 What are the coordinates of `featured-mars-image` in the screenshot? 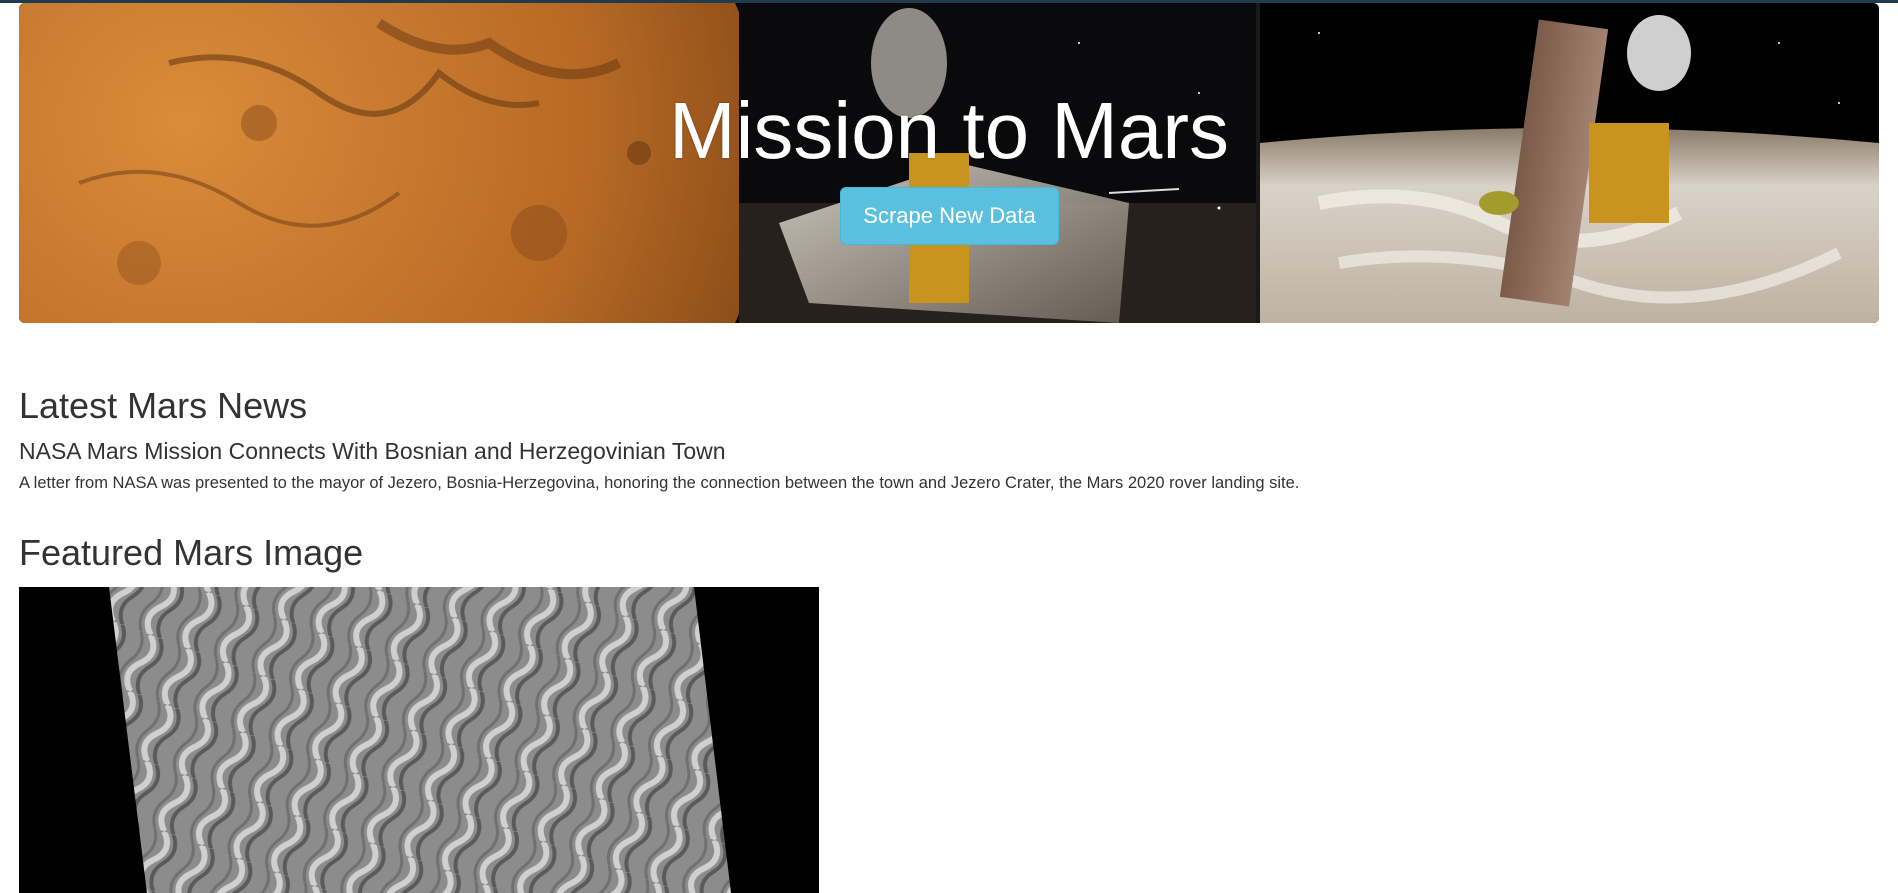 It's located at (419, 740).